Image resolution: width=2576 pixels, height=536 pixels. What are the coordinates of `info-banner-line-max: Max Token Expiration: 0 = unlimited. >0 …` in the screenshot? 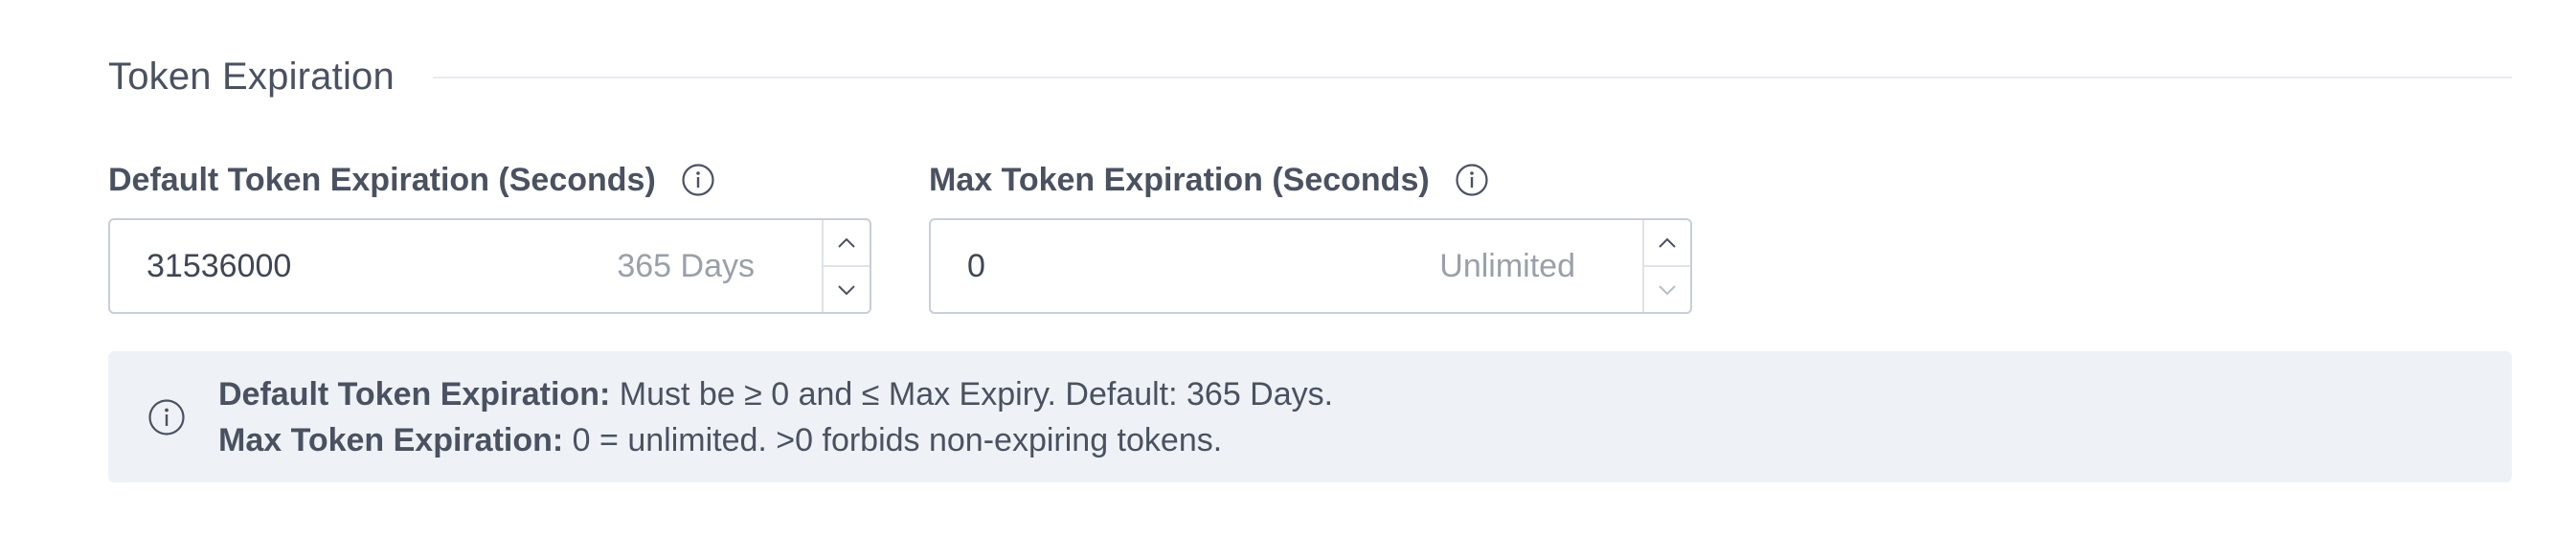 It's located at (775, 440).